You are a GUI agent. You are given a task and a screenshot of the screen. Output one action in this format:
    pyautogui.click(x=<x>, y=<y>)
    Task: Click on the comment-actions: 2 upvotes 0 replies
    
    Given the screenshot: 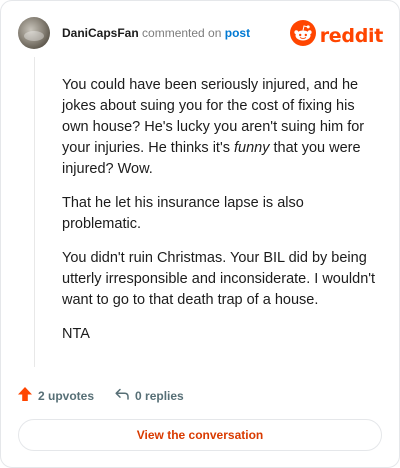 What is the action you would take?
    pyautogui.click(x=100, y=395)
    